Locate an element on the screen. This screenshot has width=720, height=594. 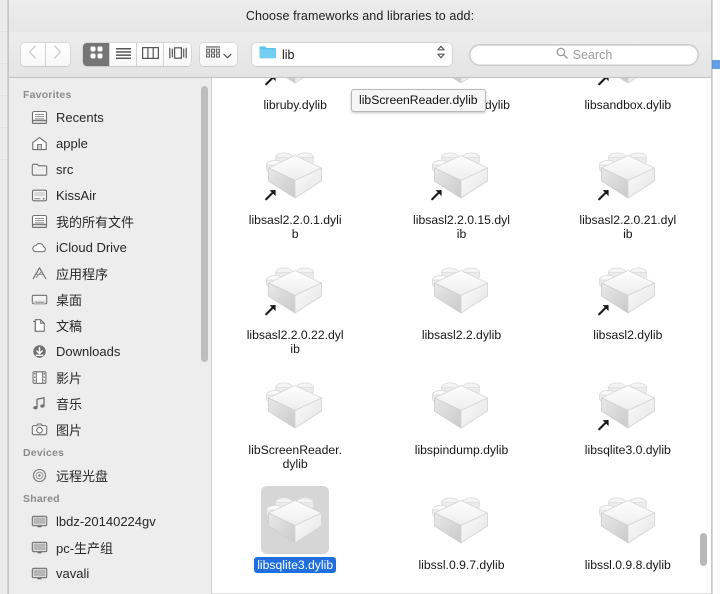
file-item: libsqlite3.dylib is located at coordinates (295, 537).